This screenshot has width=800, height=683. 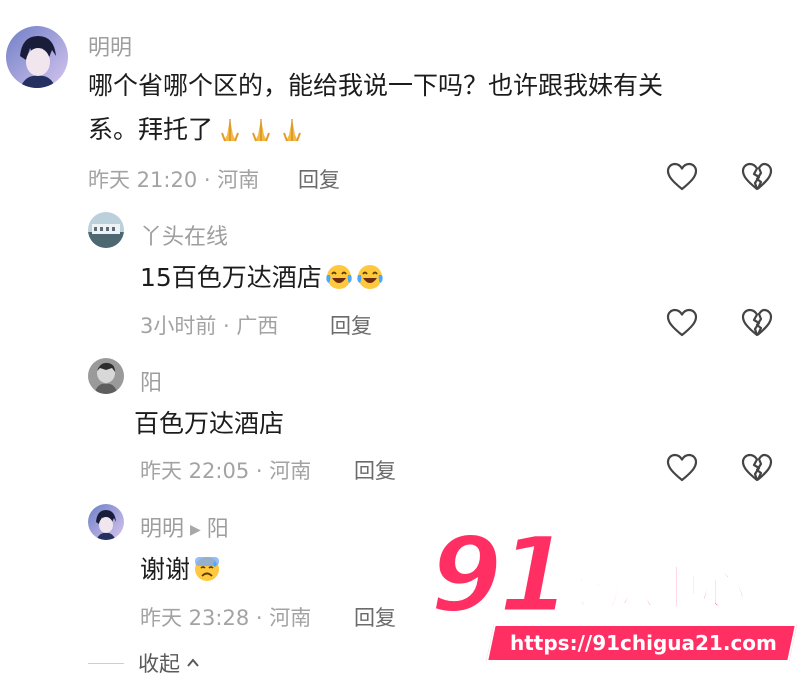 I want to click on comment-text: 15百色万达酒店, so click(x=262, y=278).